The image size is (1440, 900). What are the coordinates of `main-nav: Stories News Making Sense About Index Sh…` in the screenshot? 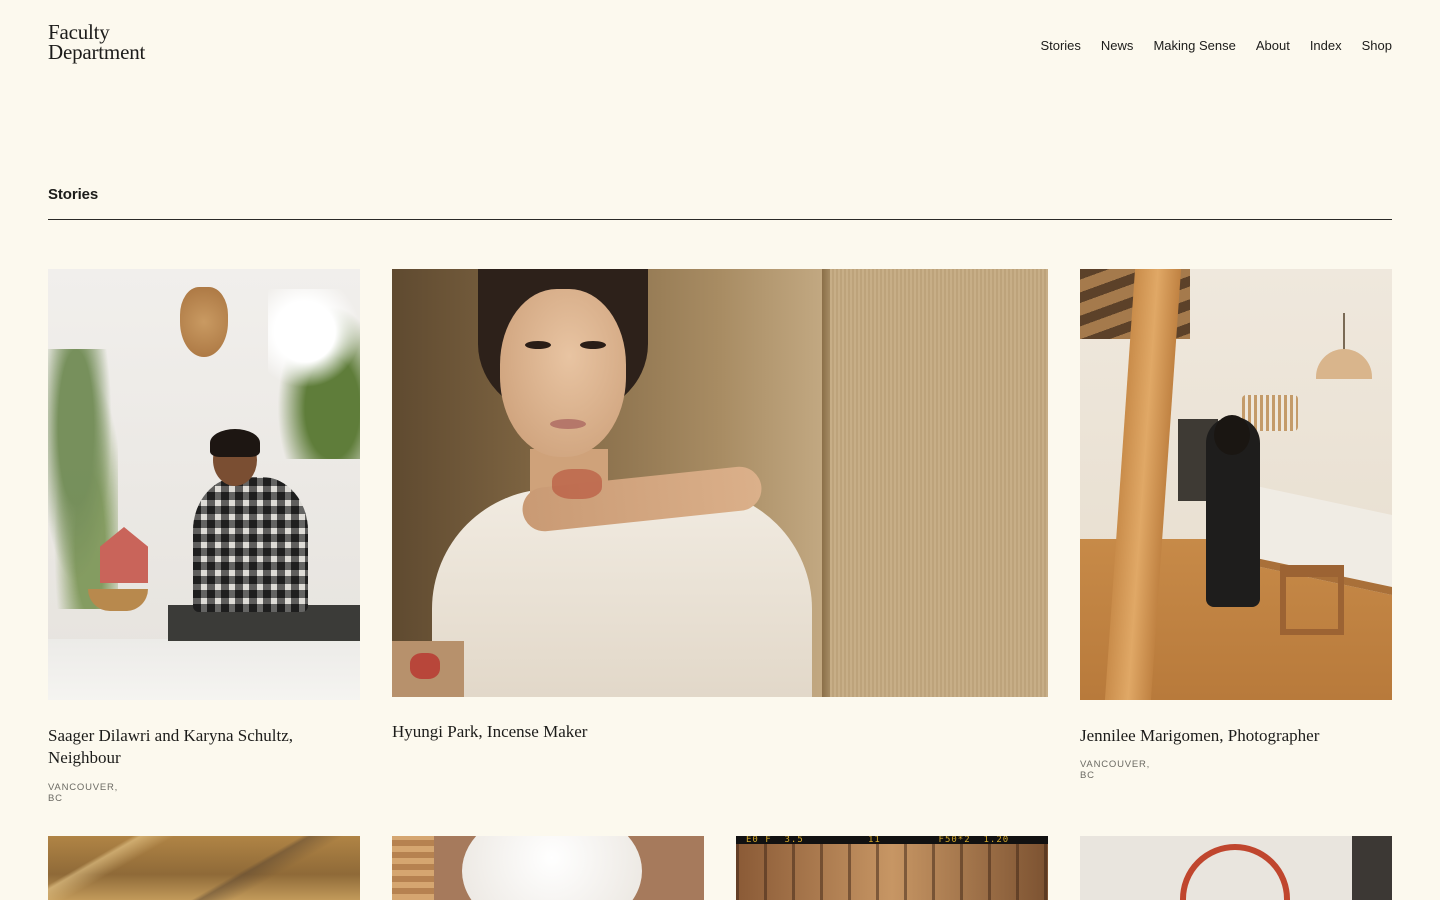 It's located at (1216, 45).